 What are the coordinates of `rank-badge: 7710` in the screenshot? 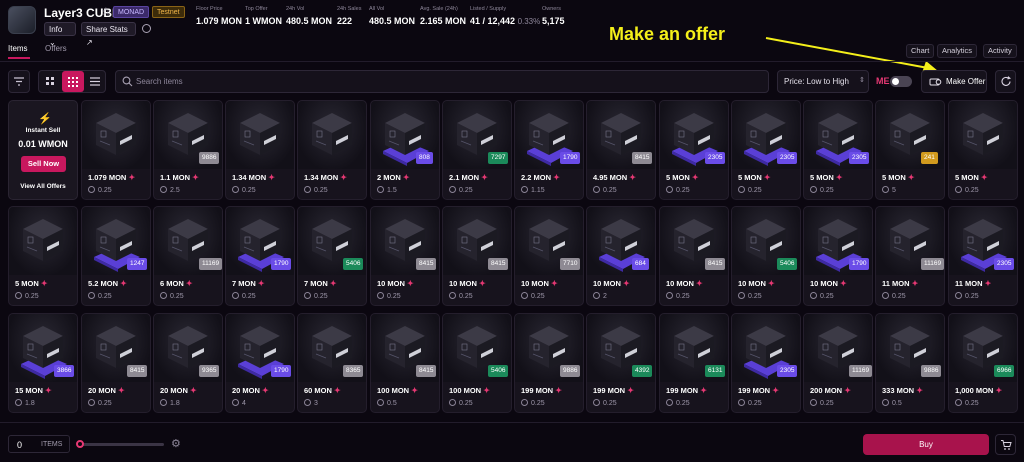 It's located at (570, 264).